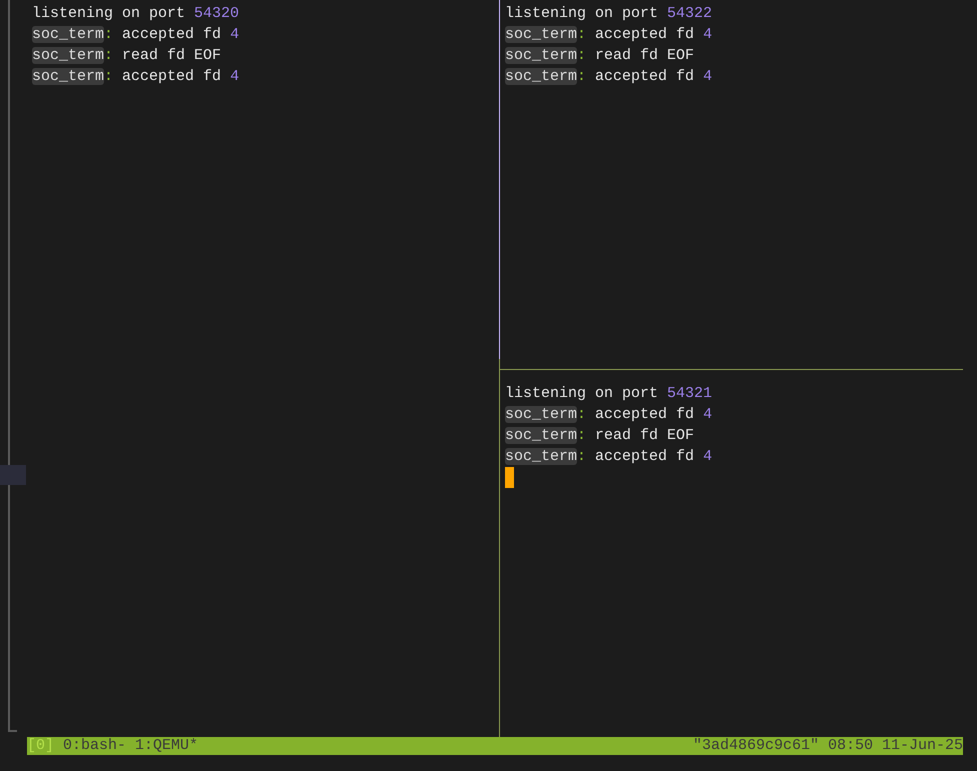  I want to click on line-highlight, so click(13, 475).